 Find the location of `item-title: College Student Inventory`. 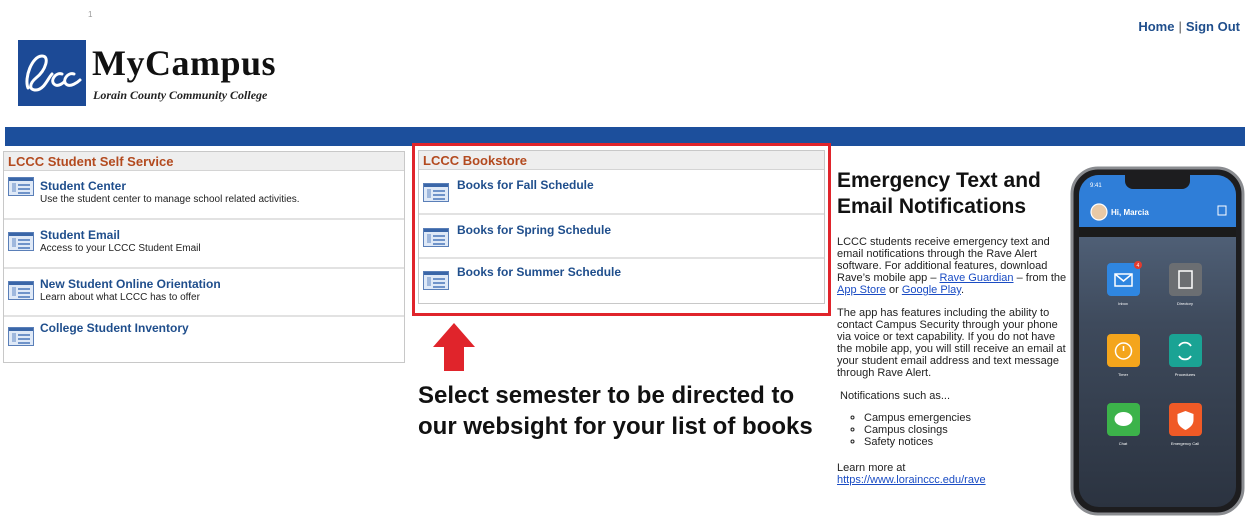

item-title: College Student Inventory is located at coordinates (114, 328).